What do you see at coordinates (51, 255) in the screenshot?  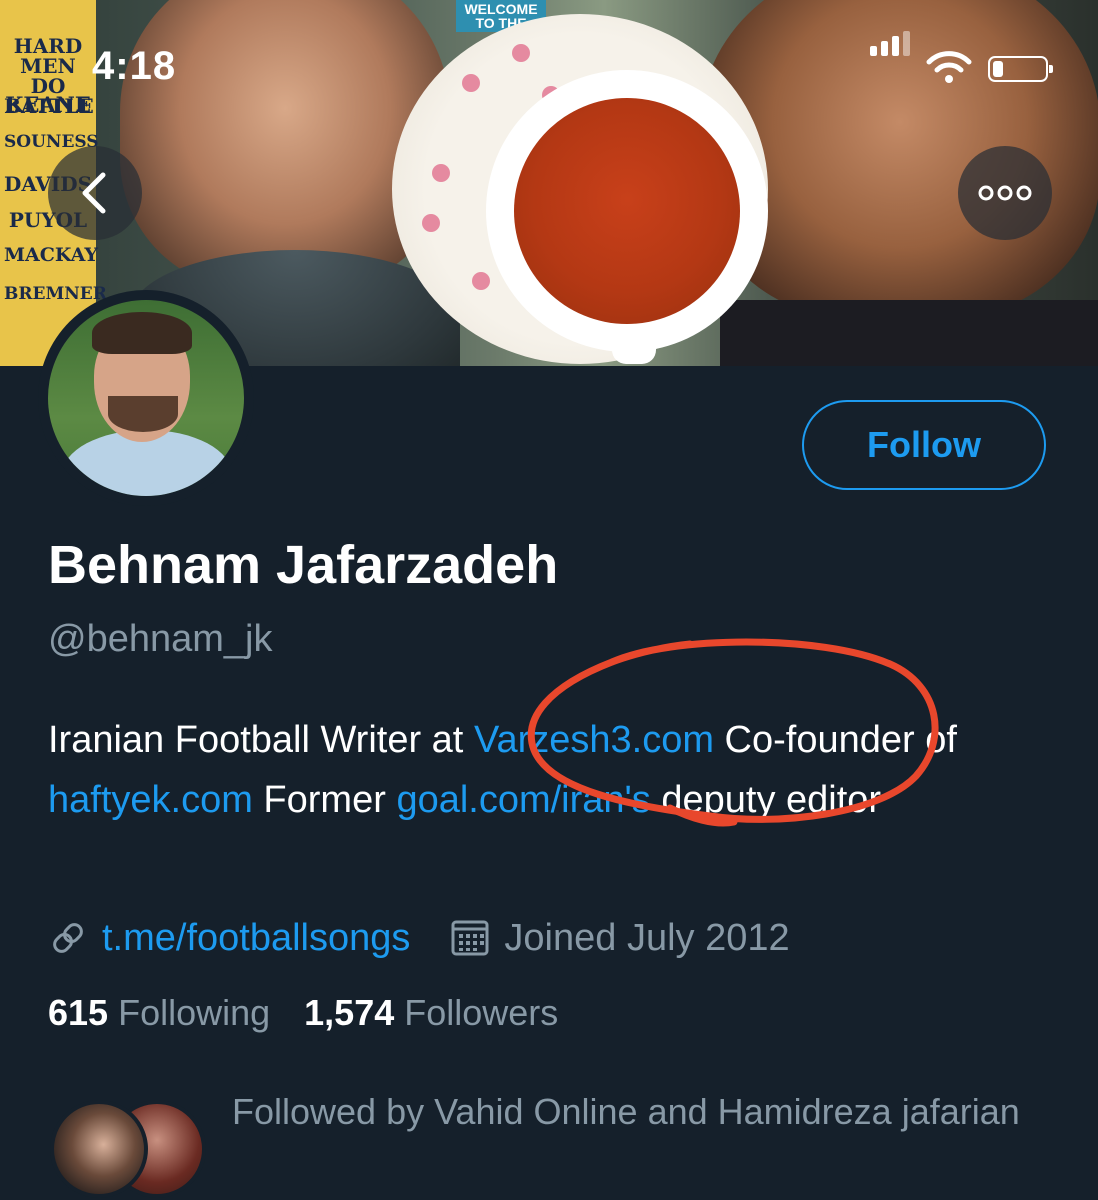 I see `magazine-name: MACKAY` at bounding box center [51, 255].